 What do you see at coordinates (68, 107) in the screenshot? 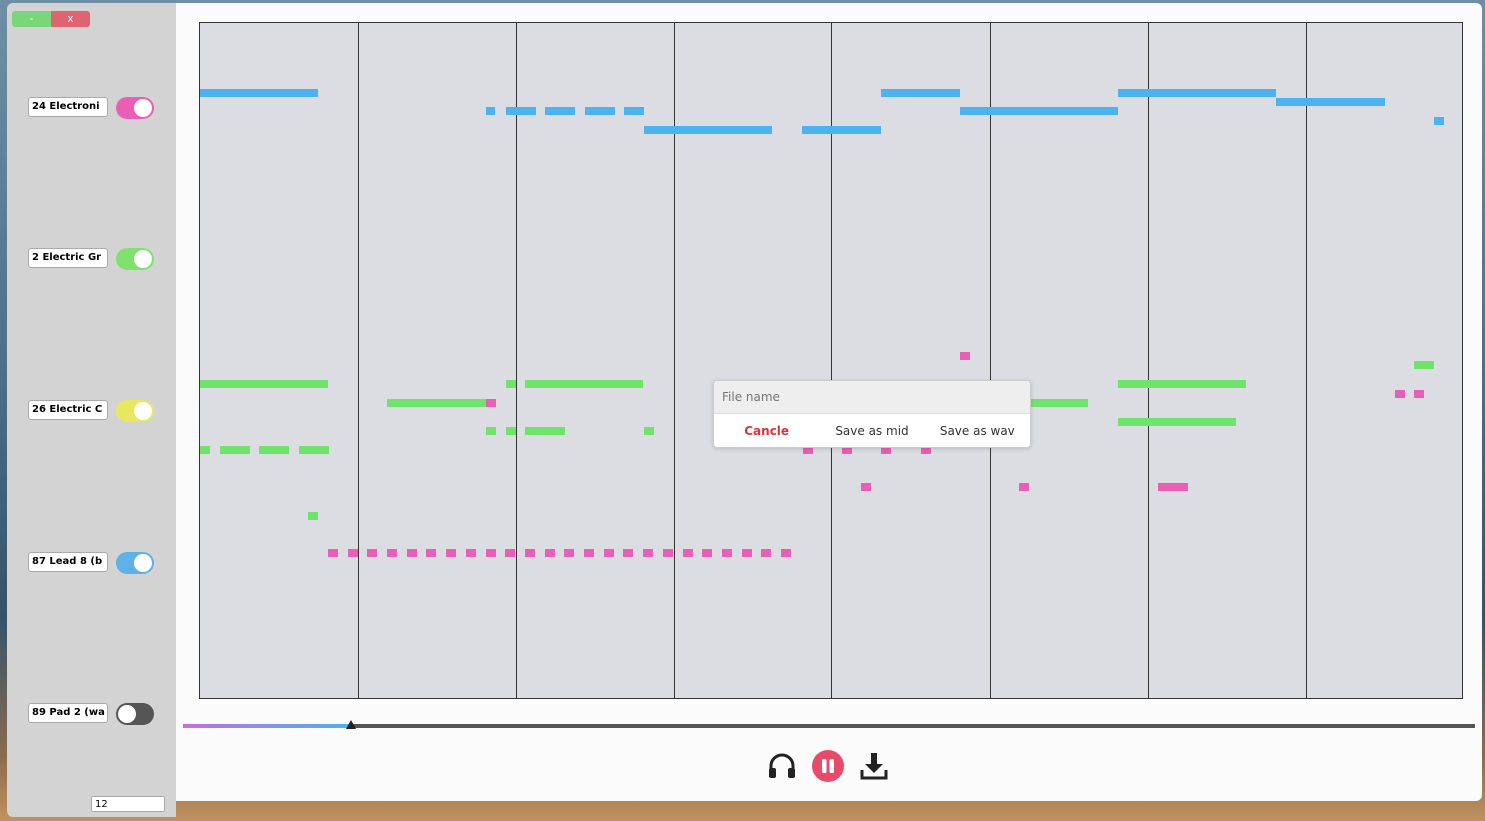
I see `track-name: 24 Electroni` at bounding box center [68, 107].